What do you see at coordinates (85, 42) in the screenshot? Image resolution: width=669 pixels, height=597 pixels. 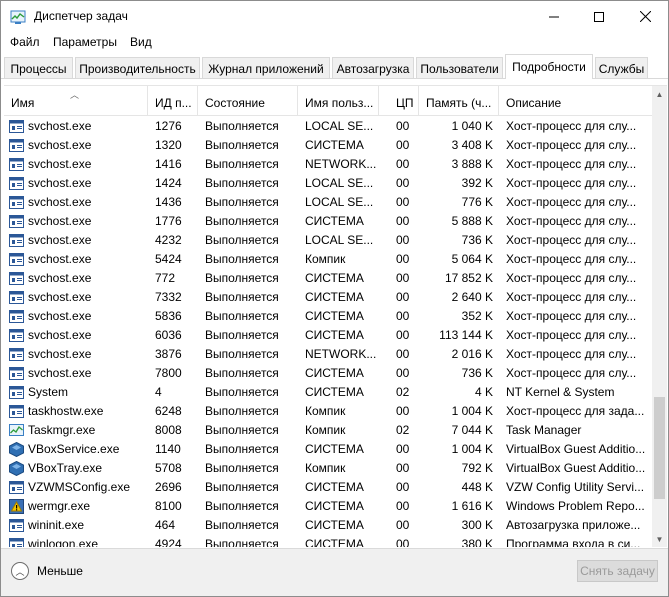 I see `menu-options: Параметры` at bounding box center [85, 42].